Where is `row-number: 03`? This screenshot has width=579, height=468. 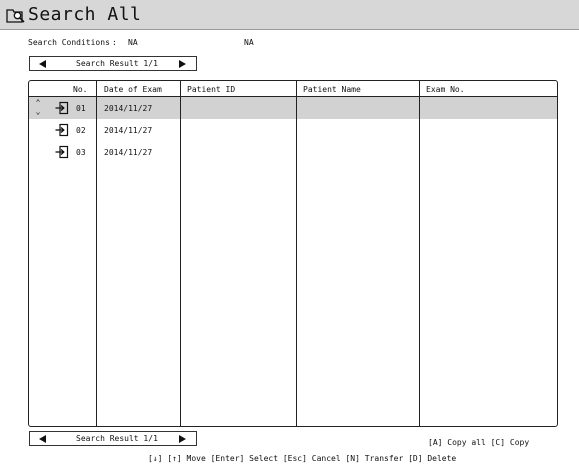 row-number: 03 is located at coordinates (81, 152).